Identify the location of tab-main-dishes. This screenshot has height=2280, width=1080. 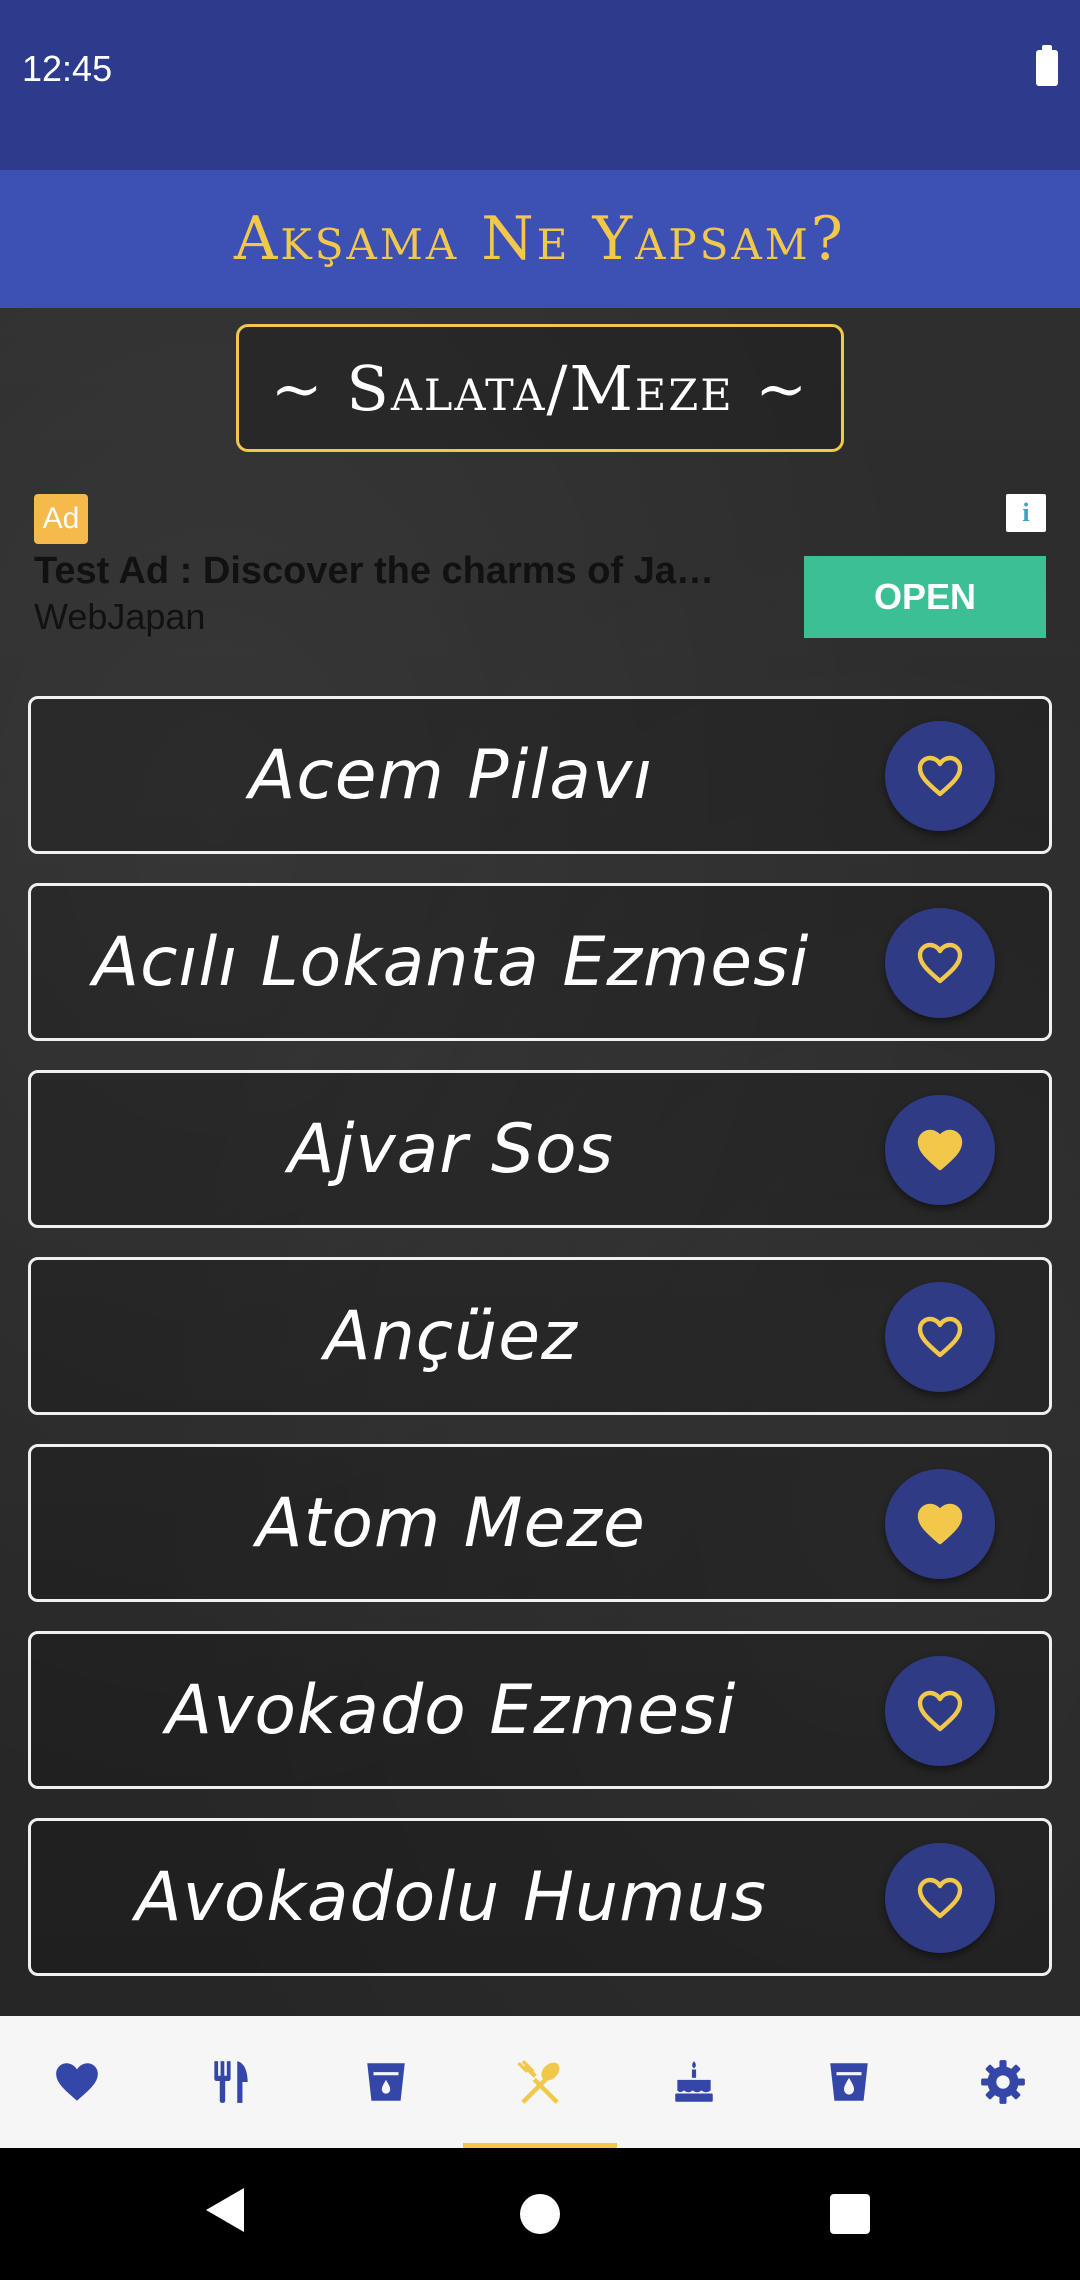
(231, 2082).